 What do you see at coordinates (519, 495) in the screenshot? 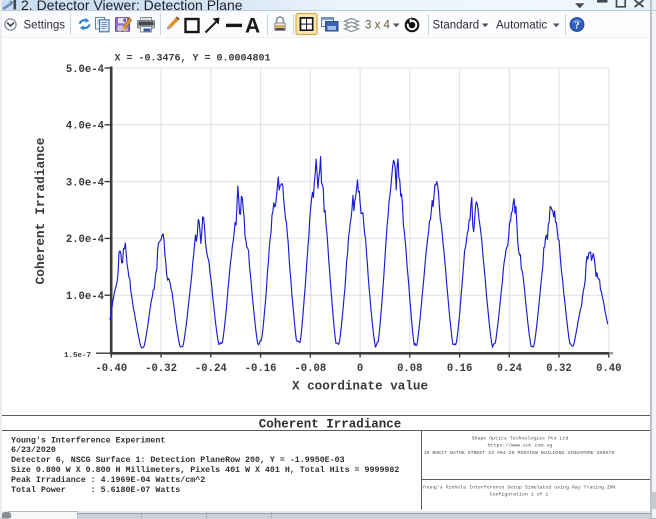
I see `svg-text: Configuration 1 of 1` at bounding box center [519, 495].